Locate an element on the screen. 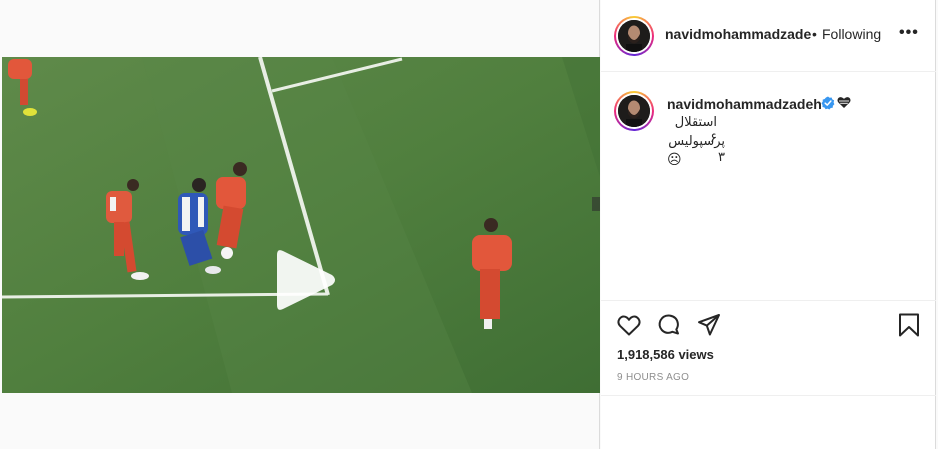  more-options-icon: ••• is located at coordinates (909, 33).